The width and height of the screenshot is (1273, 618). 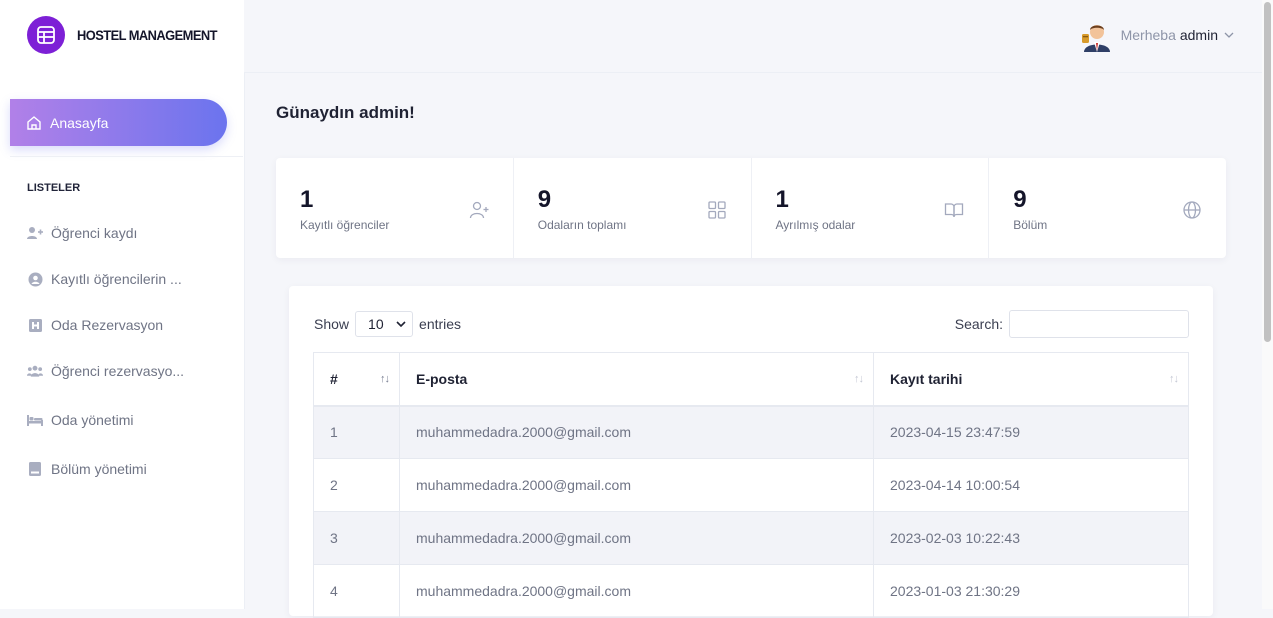 What do you see at coordinates (35, 420) in the screenshot?
I see `bed-icon` at bounding box center [35, 420].